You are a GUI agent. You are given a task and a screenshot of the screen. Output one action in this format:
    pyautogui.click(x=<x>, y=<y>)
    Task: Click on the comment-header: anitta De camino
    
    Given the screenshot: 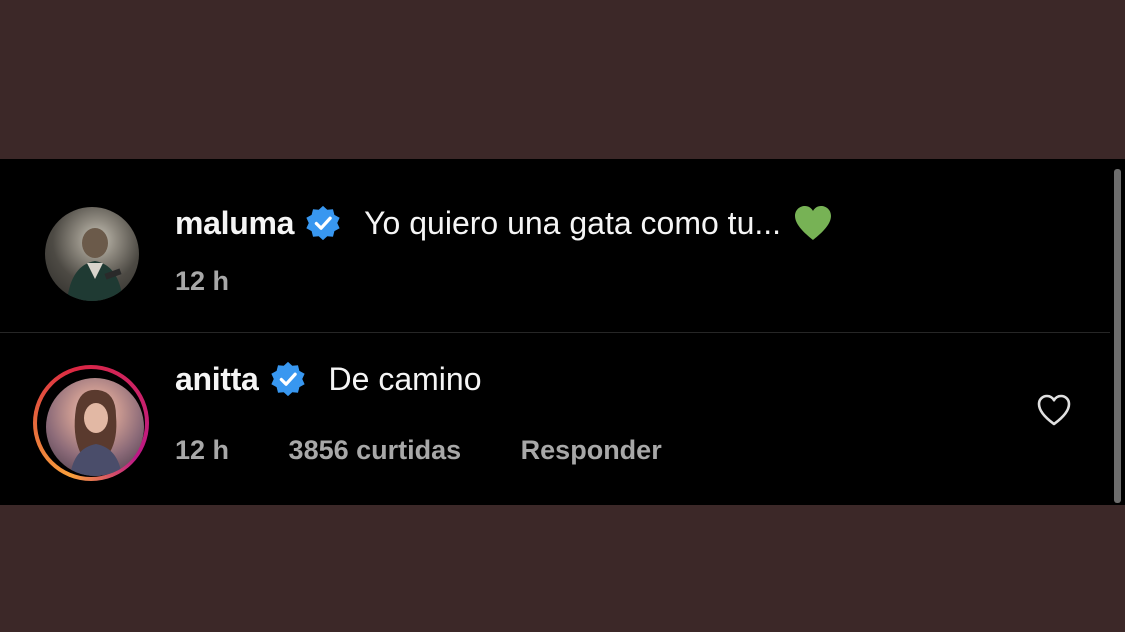 What is the action you would take?
    pyautogui.click(x=328, y=379)
    